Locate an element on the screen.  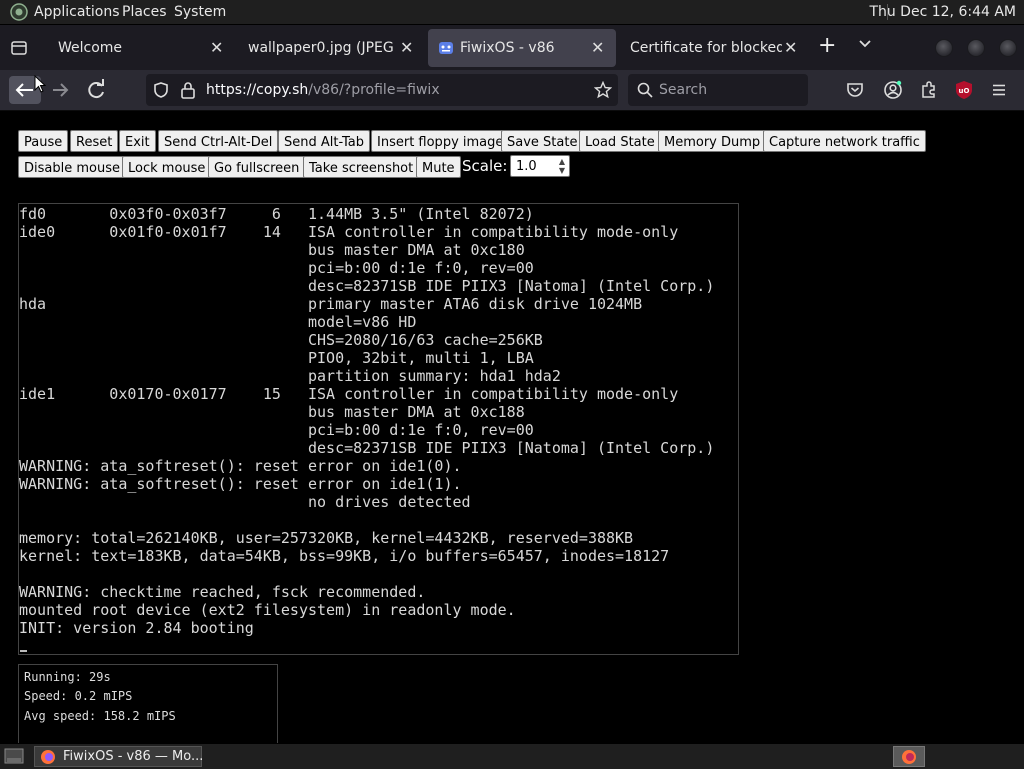
bookmark-star-icon is located at coordinates (603, 90).